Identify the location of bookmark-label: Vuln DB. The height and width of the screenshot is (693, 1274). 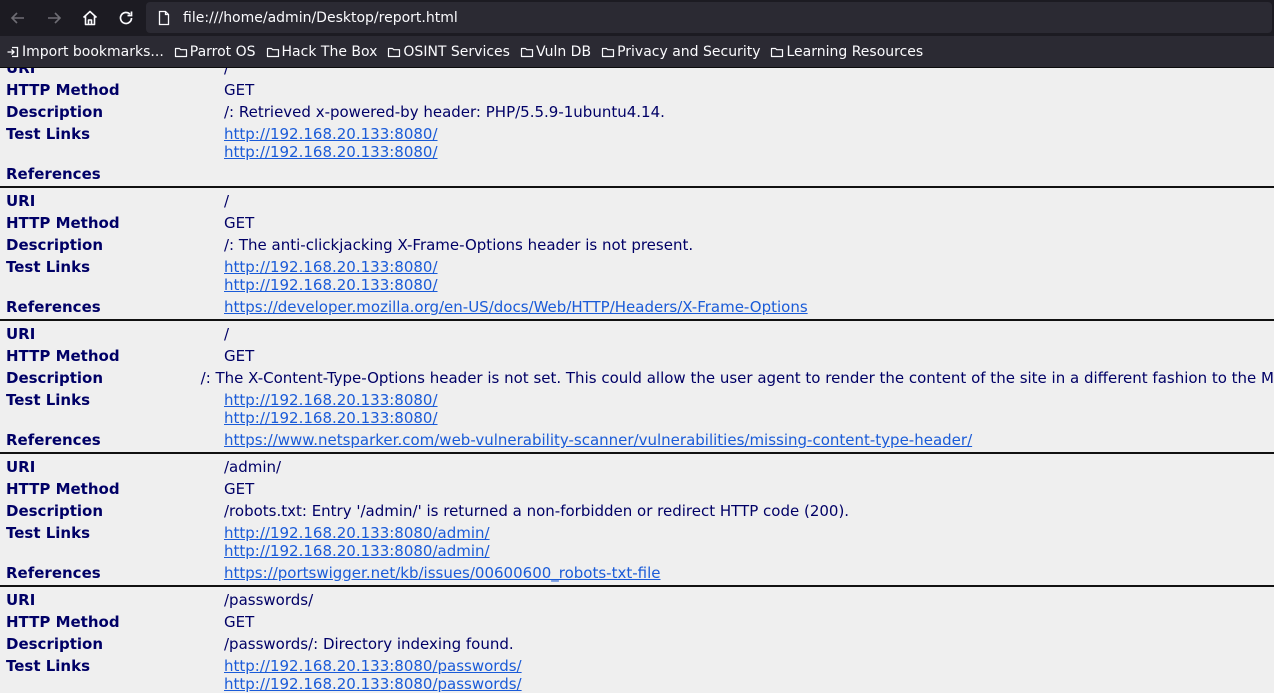
(563, 51).